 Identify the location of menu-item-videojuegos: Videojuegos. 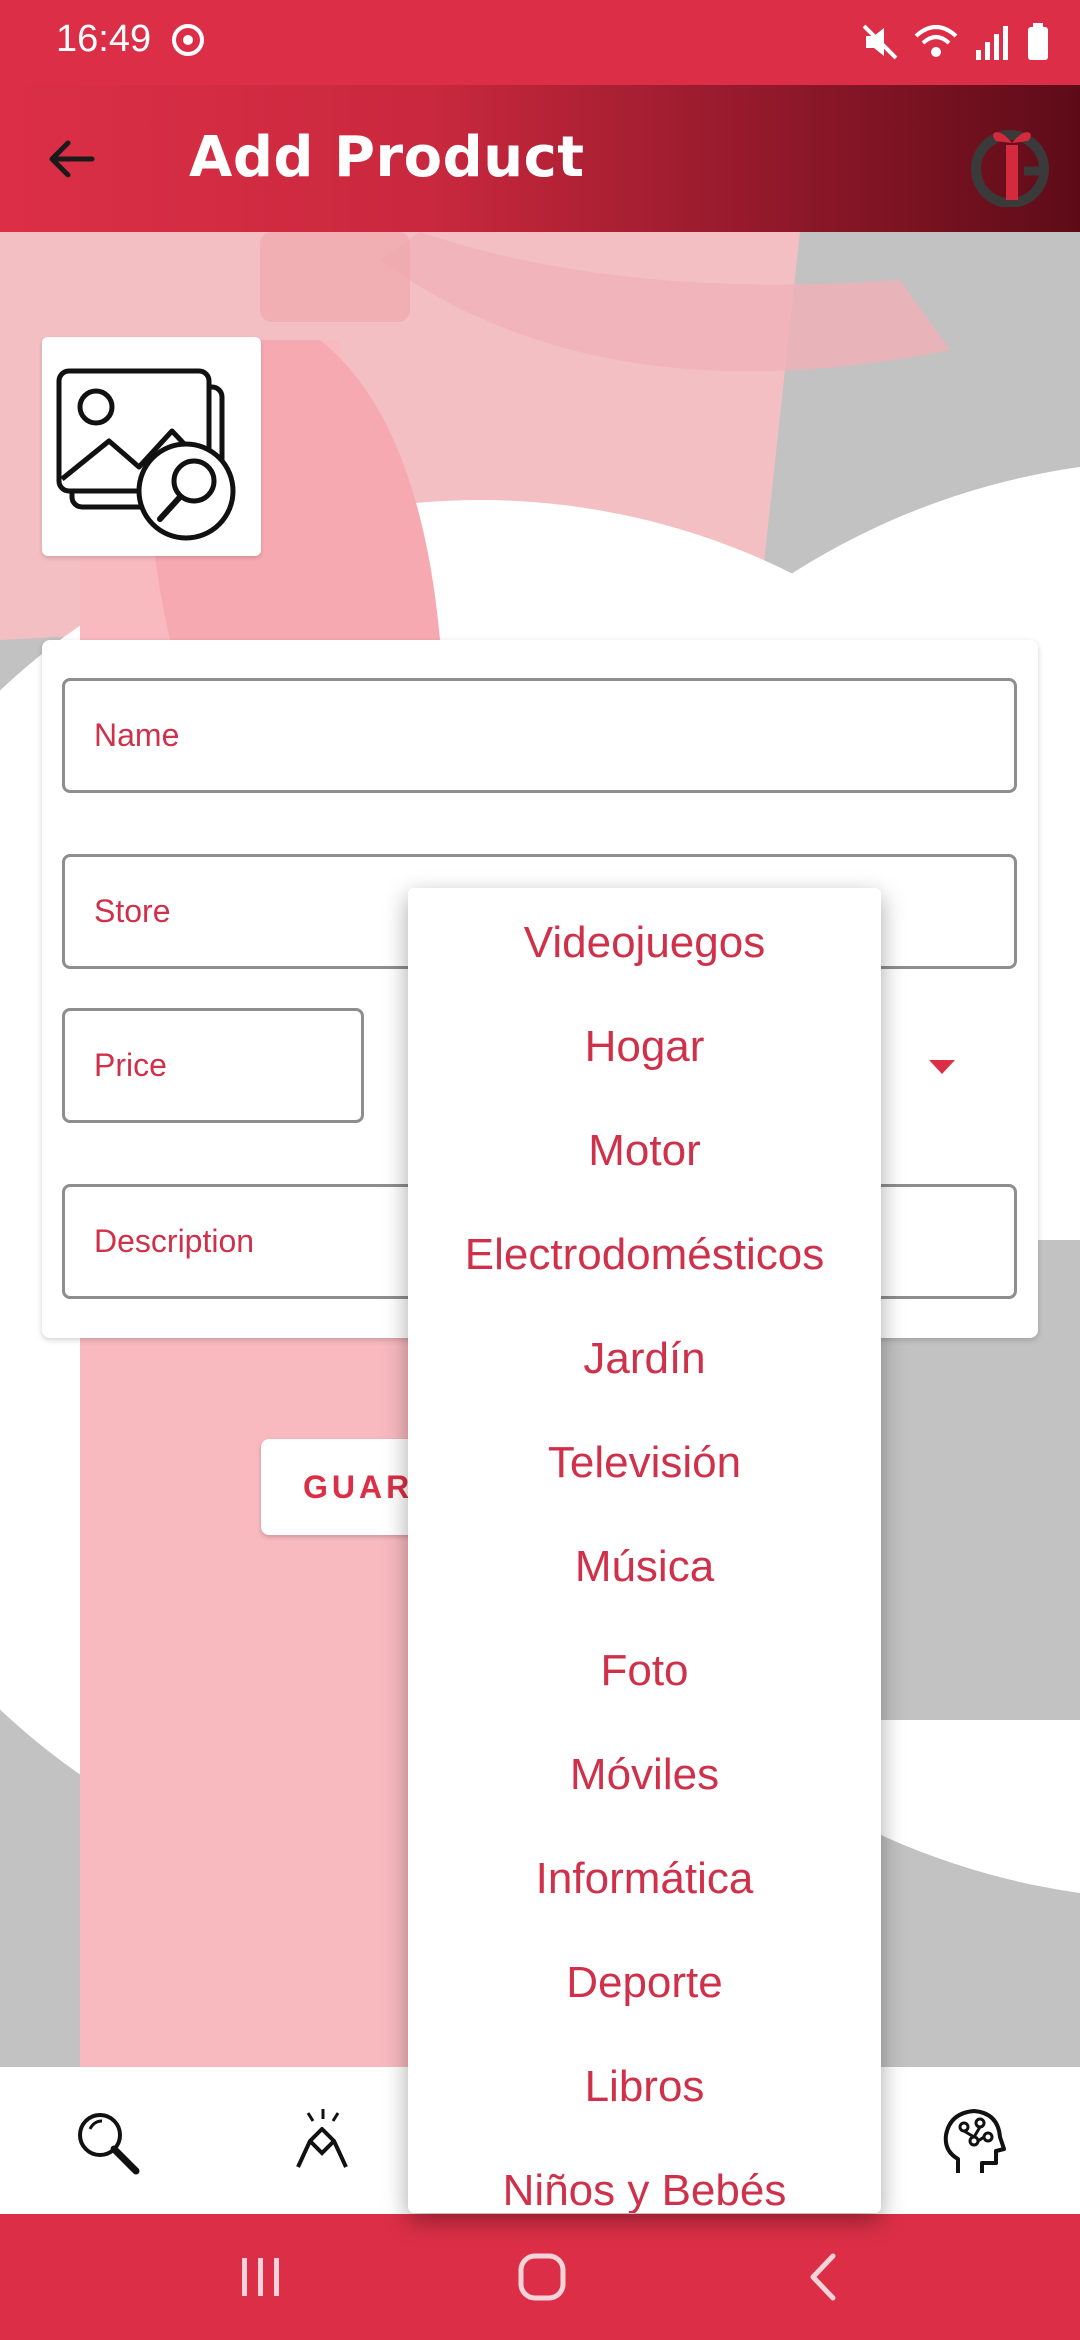
(644, 943).